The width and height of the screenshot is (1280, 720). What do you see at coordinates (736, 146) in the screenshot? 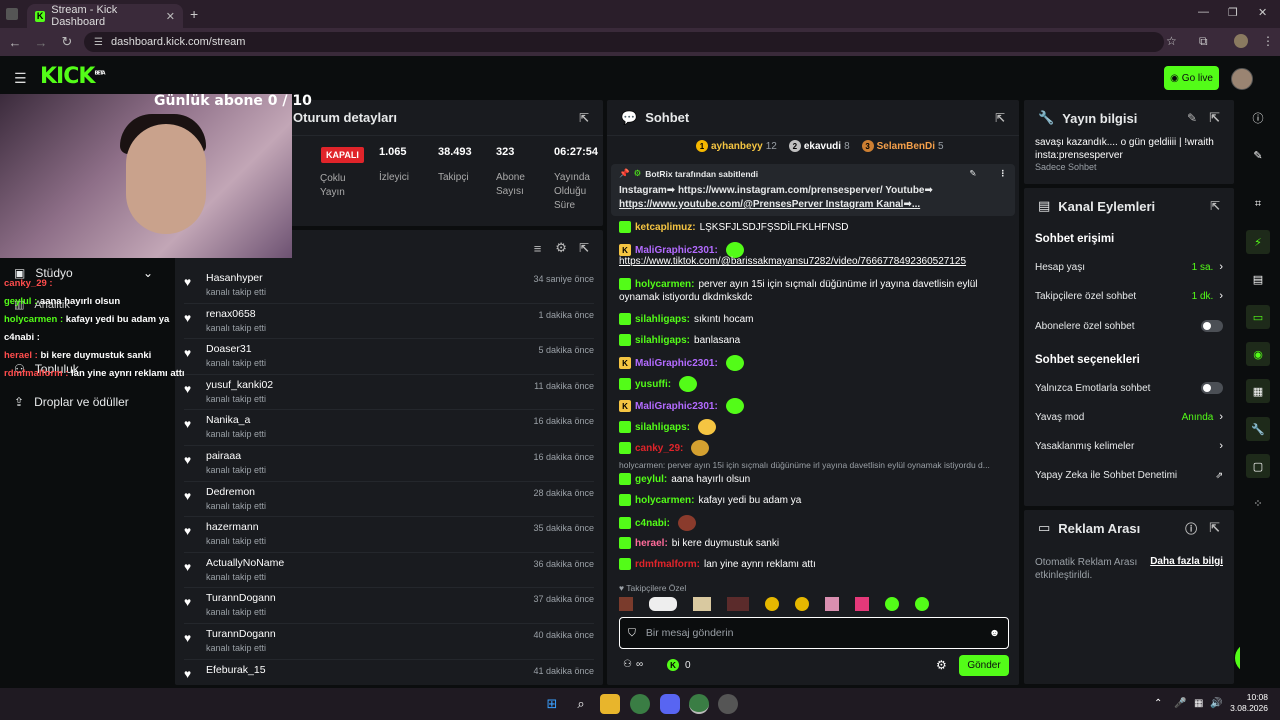
I see `top-gifter: 1 ayhanbeyy 12` at bounding box center [736, 146].